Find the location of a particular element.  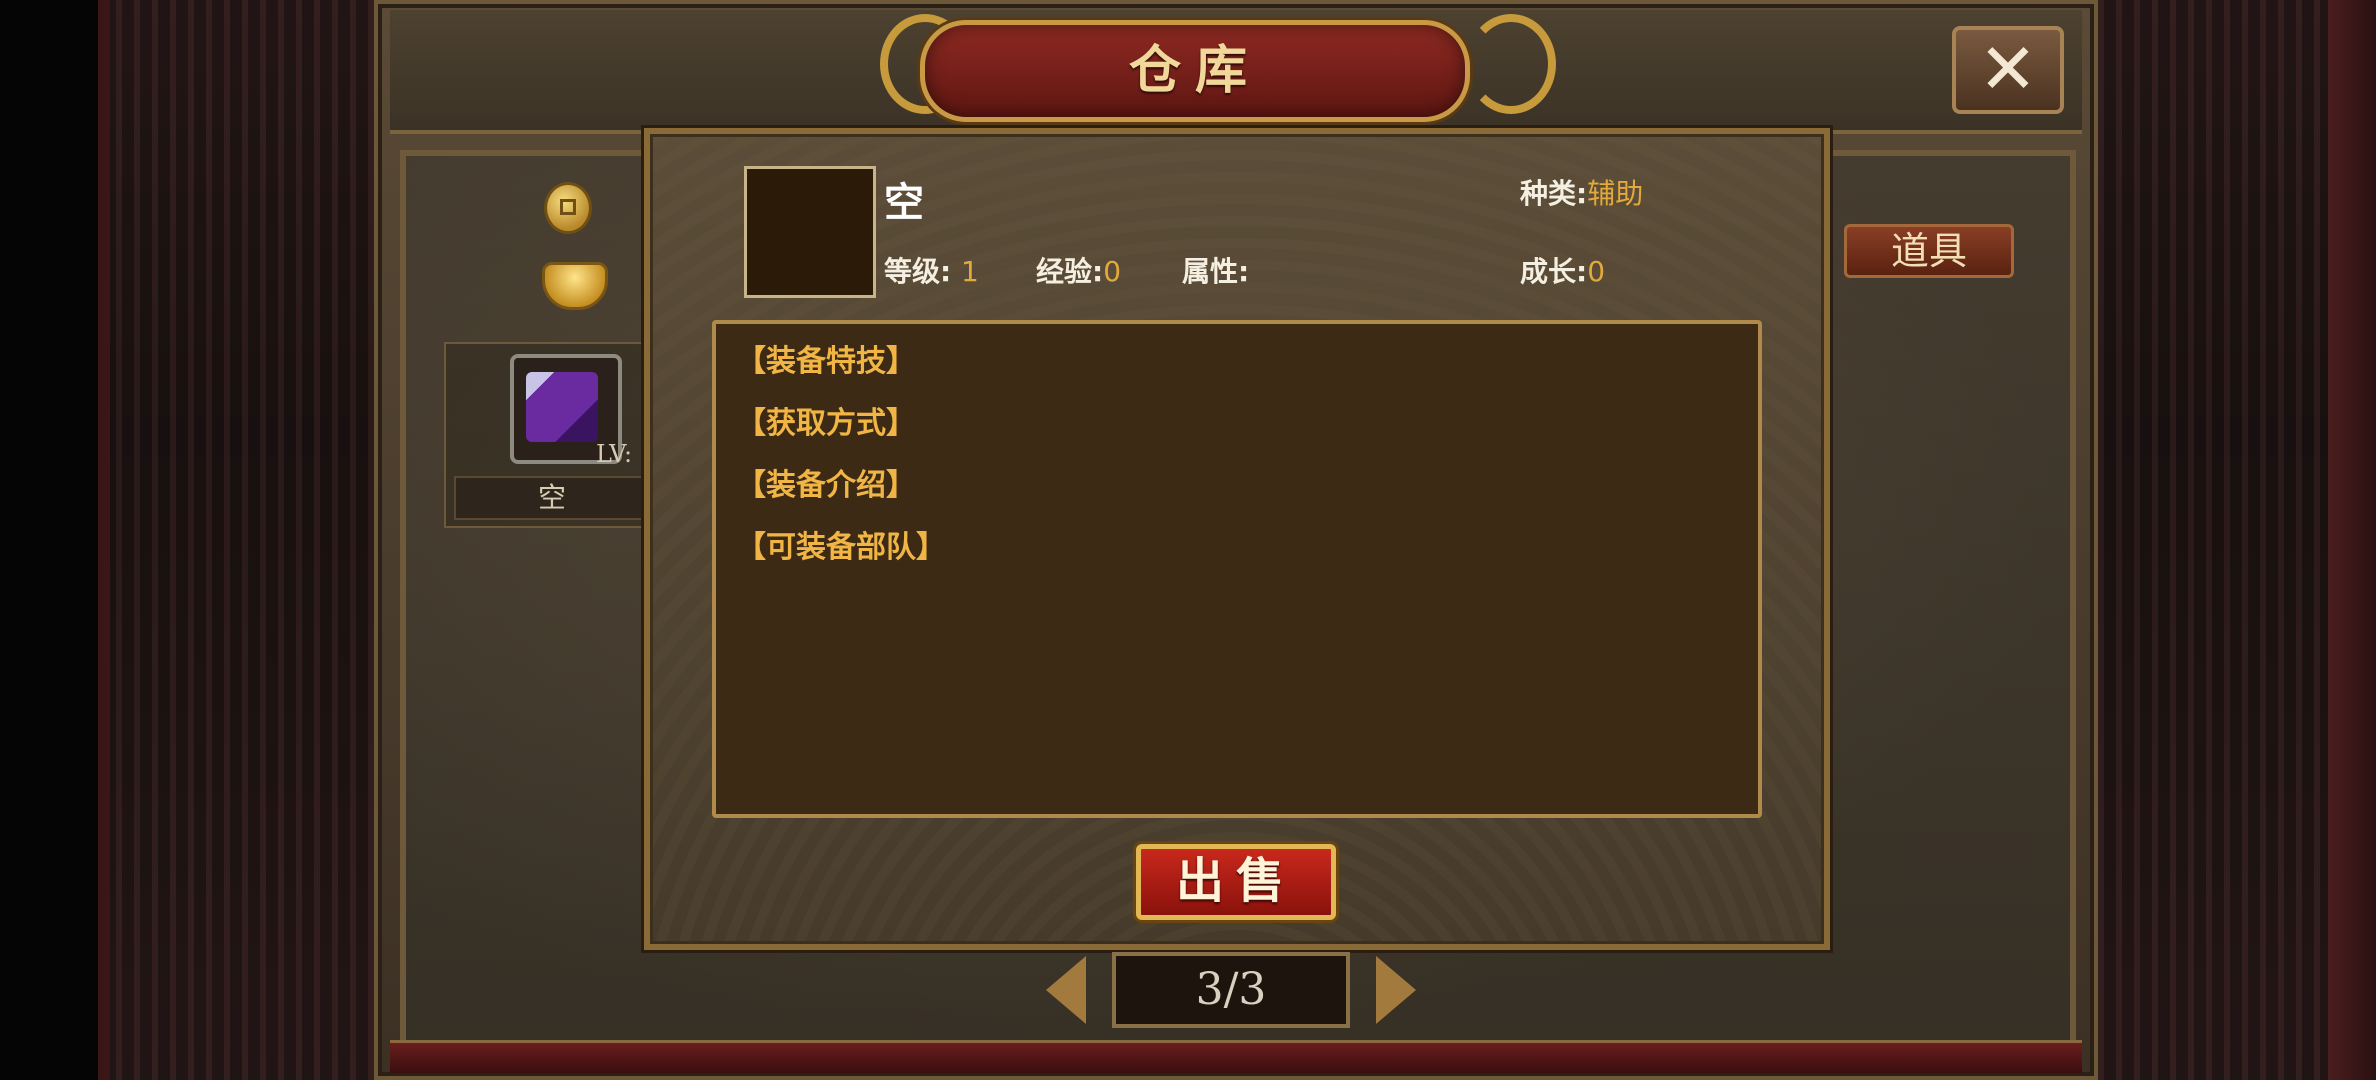

detail-growth-value: 0 is located at coordinates (1596, 271).